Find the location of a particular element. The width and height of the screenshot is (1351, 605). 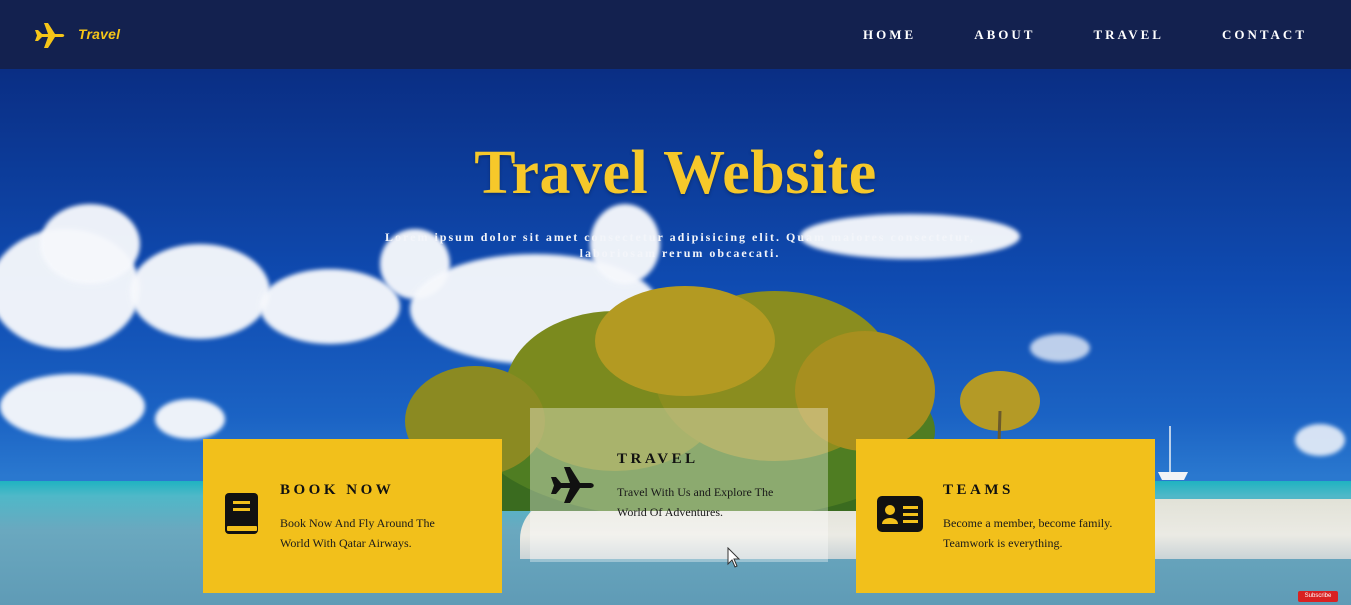

id-card-icon is located at coordinates (900, 514).